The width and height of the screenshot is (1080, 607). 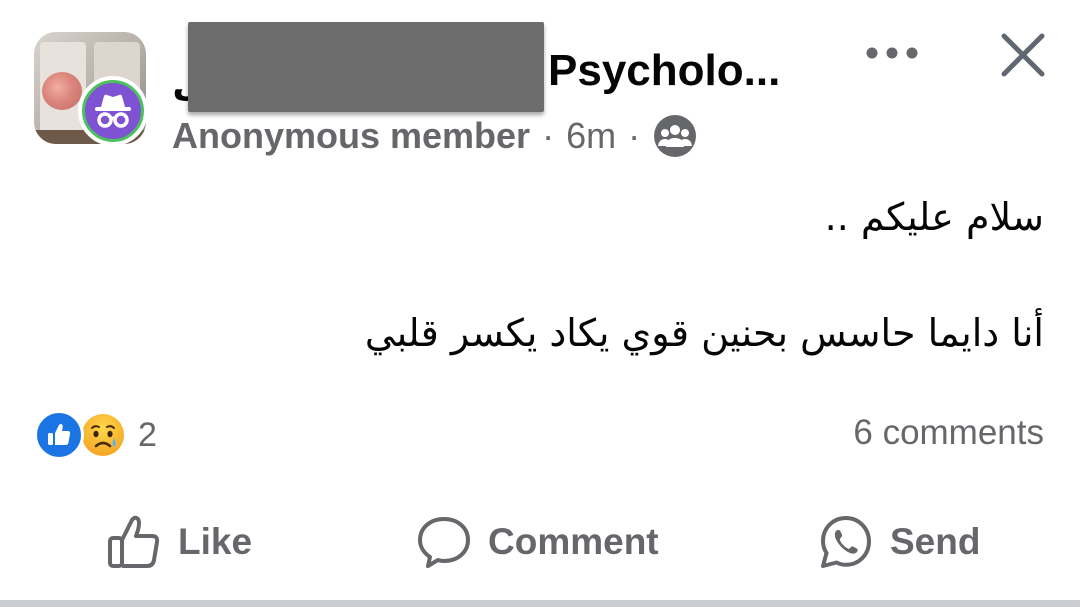 What do you see at coordinates (591, 136) in the screenshot?
I see `post-timestamp: 6m` at bounding box center [591, 136].